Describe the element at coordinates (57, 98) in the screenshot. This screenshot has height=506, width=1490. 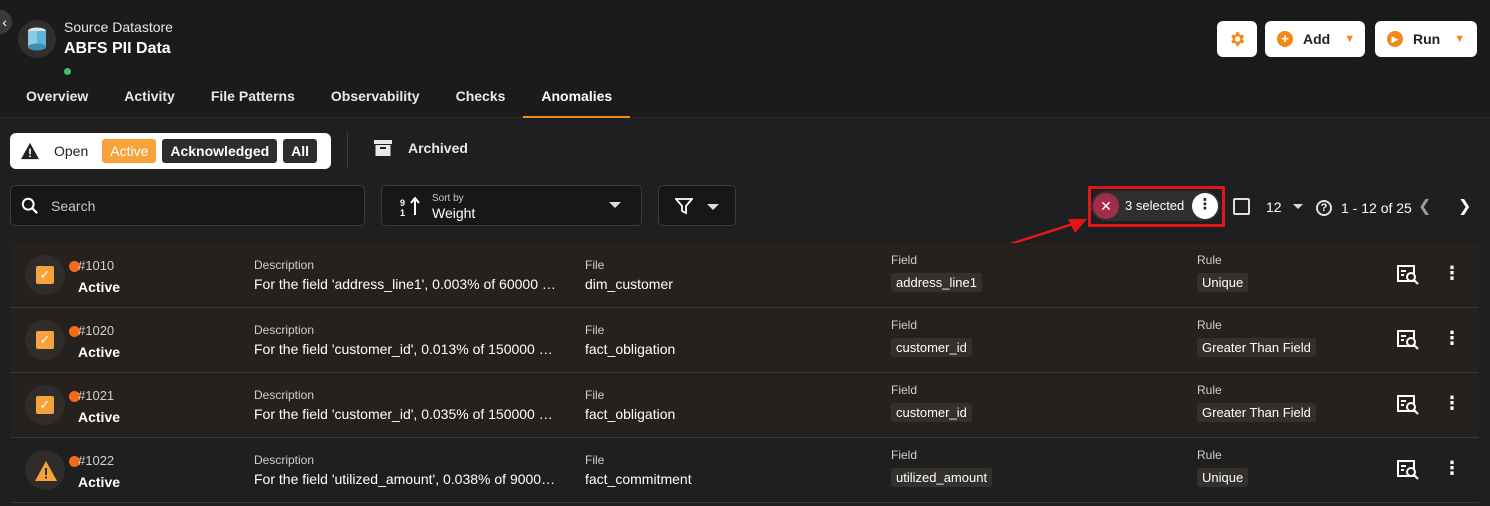
I see `tab-overview: Overview` at that location.